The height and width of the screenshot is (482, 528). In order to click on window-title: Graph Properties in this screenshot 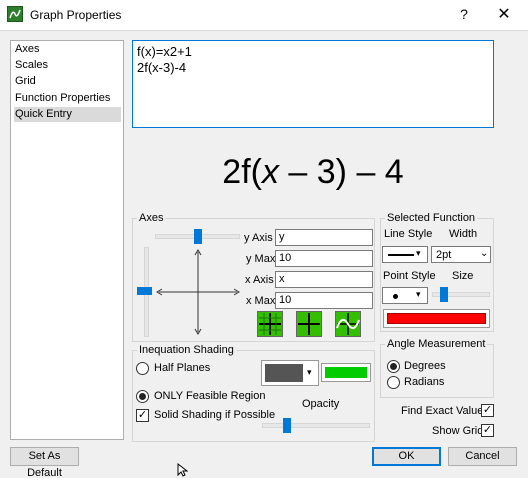, I will do `click(76, 15)`.